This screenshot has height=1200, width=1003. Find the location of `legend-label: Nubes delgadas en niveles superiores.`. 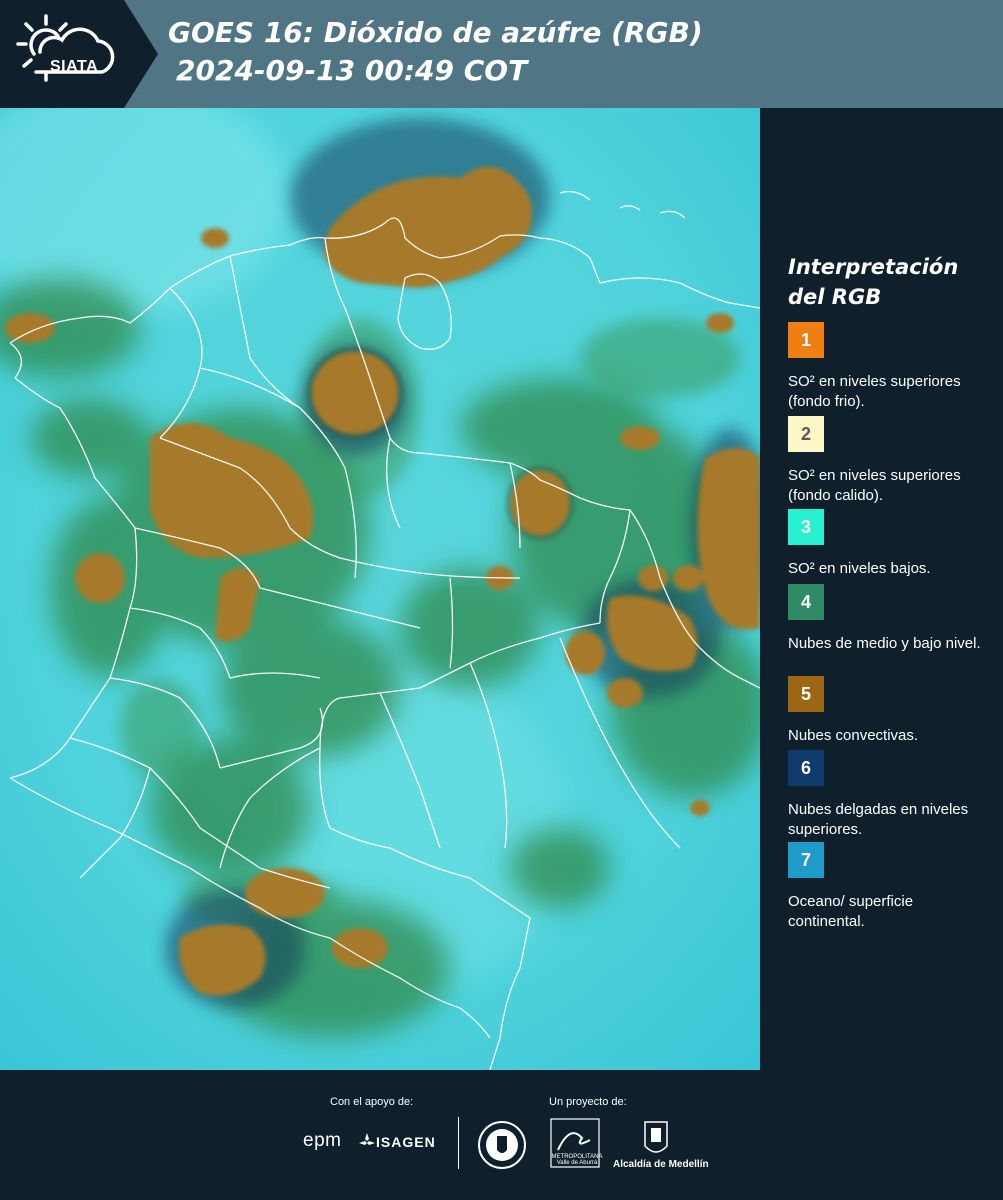

legend-label: Nubes delgadas en niveles superiores. is located at coordinates (878, 819).